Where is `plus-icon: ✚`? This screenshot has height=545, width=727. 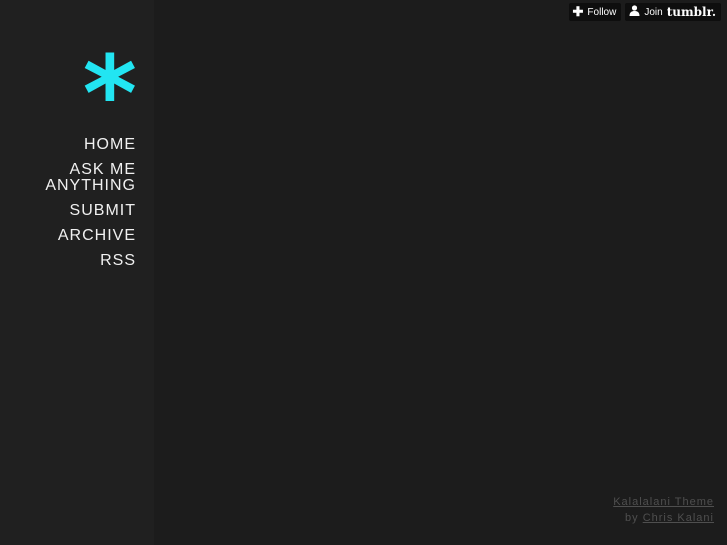 plus-icon: ✚ is located at coordinates (578, 11).